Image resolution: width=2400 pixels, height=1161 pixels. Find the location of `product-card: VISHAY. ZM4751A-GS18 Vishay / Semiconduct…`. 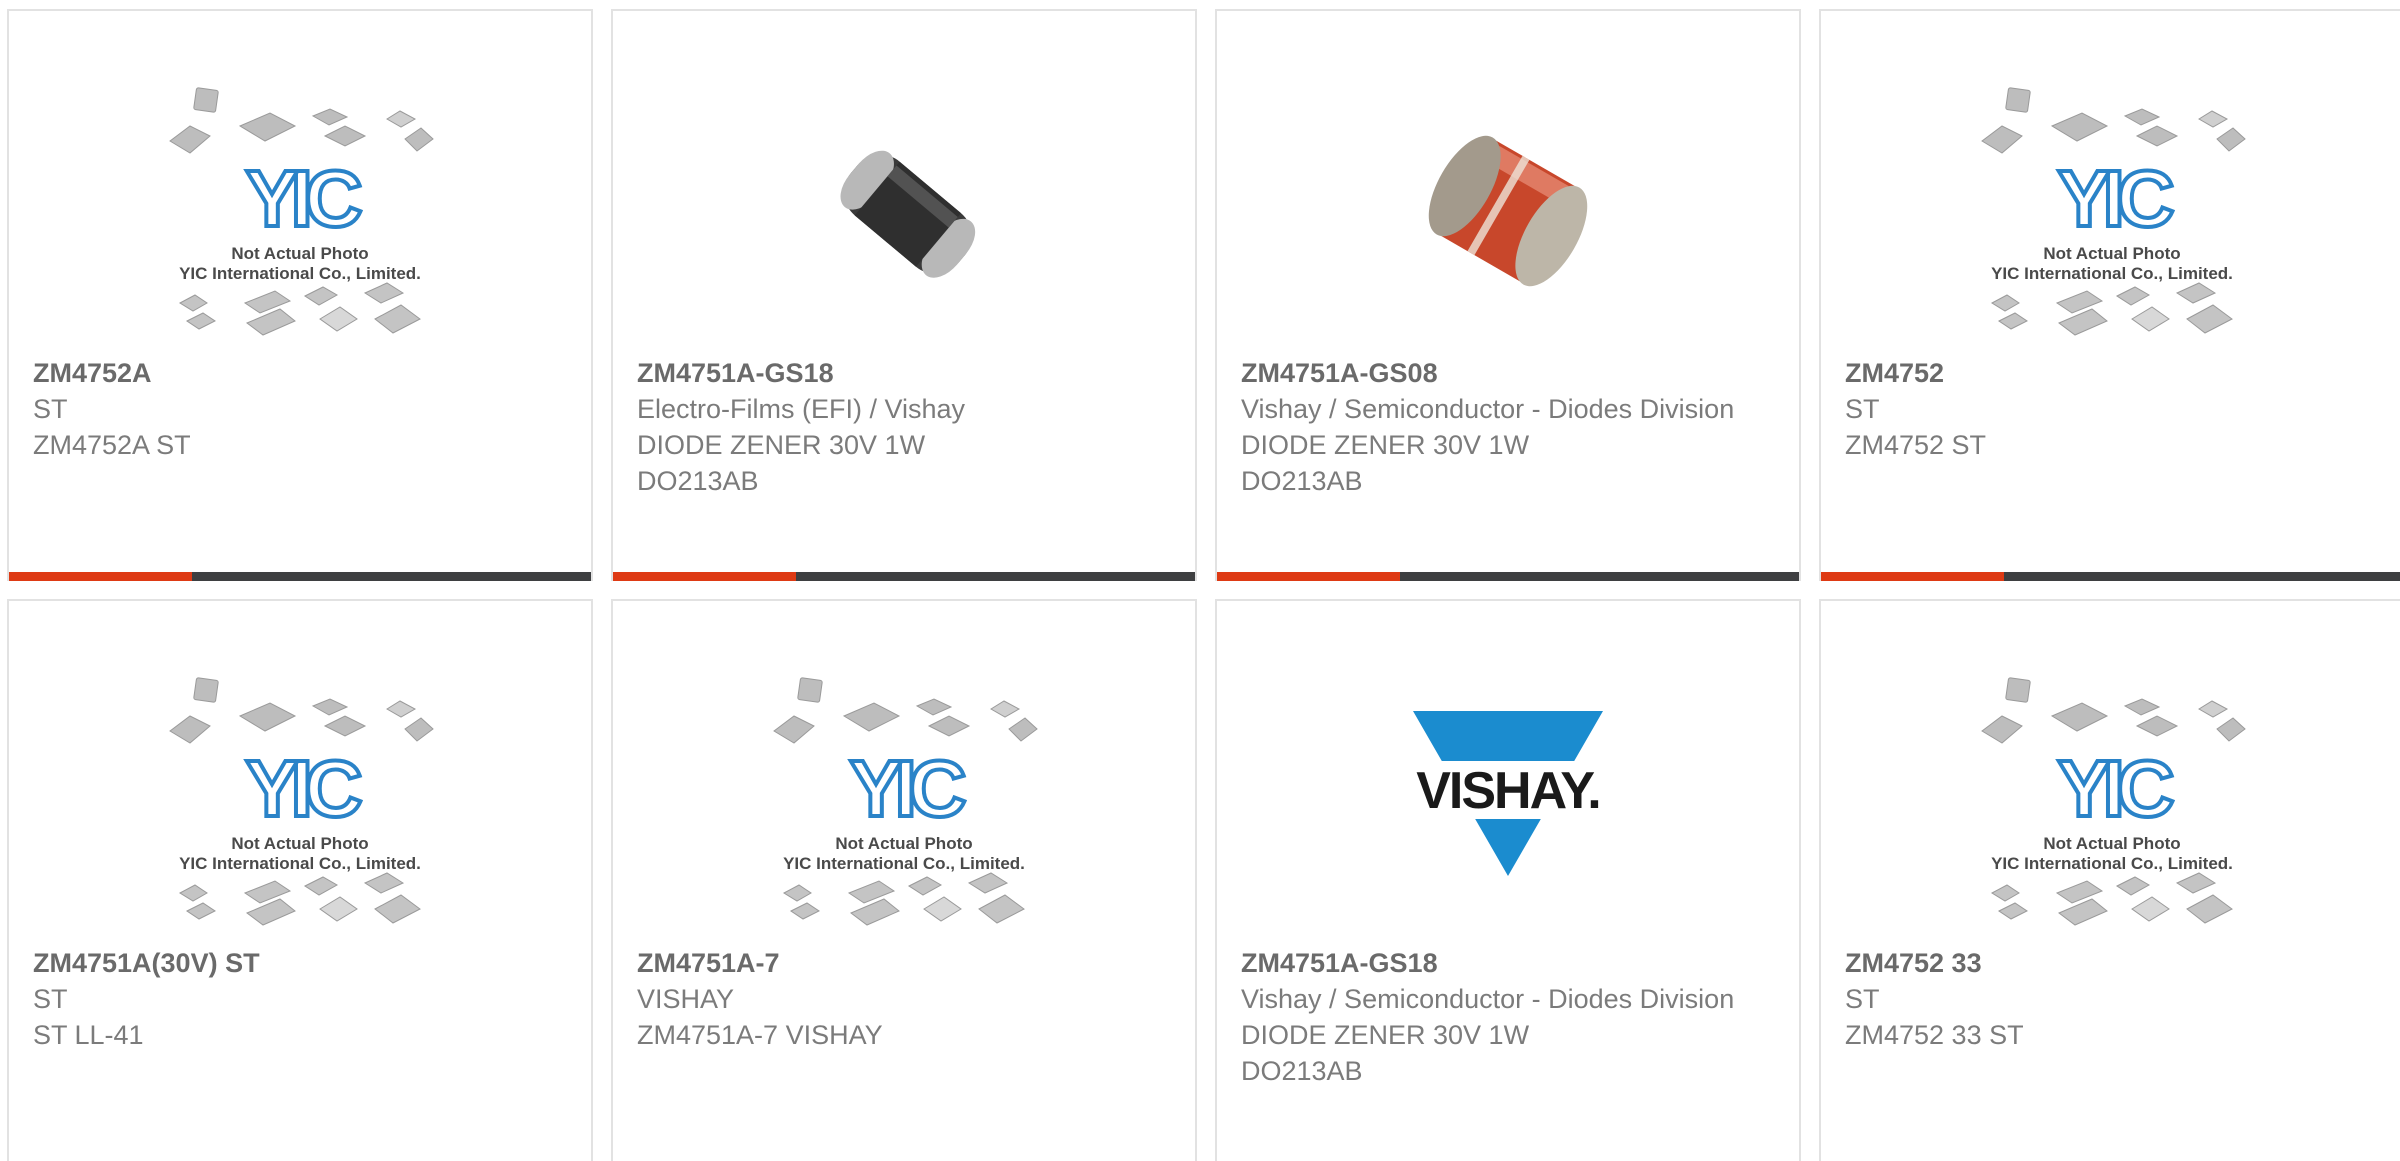

product-card: VISHAY. ZM4751A-GS18 Vishay / Semiconduct… is located at coordinates (1508, 880).